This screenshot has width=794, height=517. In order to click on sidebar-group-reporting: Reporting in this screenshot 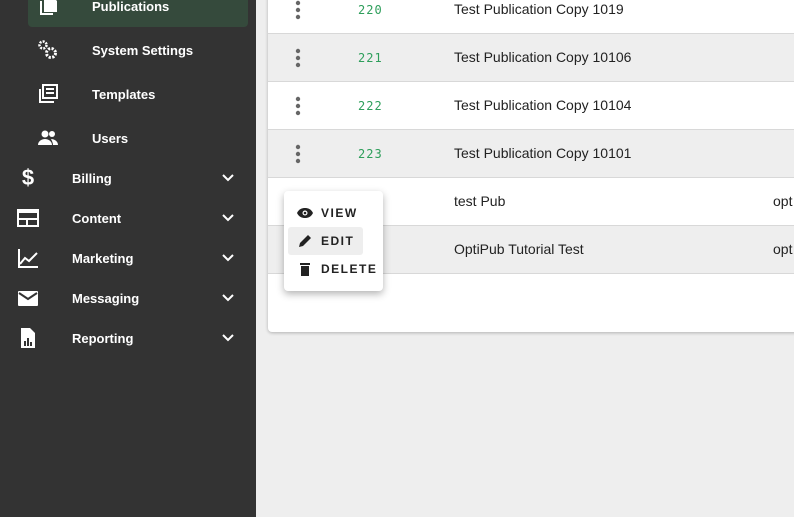, I will do `click(128, 338)`.